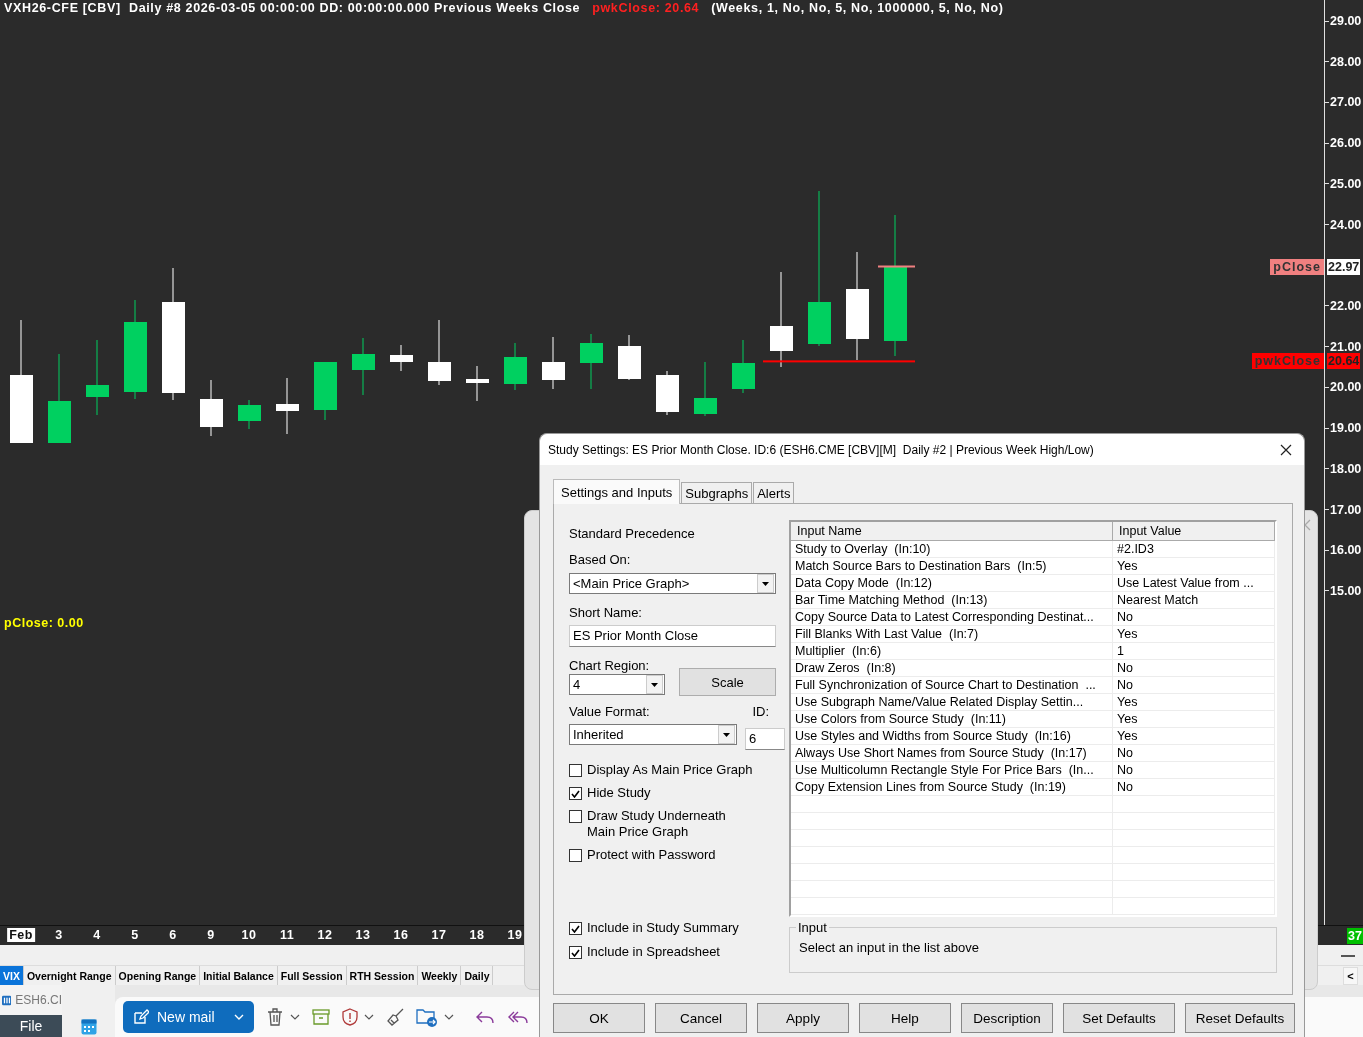  Describe the element at coordinates (1346, 183) in the screenshot. I see `axis-label: 25.00` at that location.